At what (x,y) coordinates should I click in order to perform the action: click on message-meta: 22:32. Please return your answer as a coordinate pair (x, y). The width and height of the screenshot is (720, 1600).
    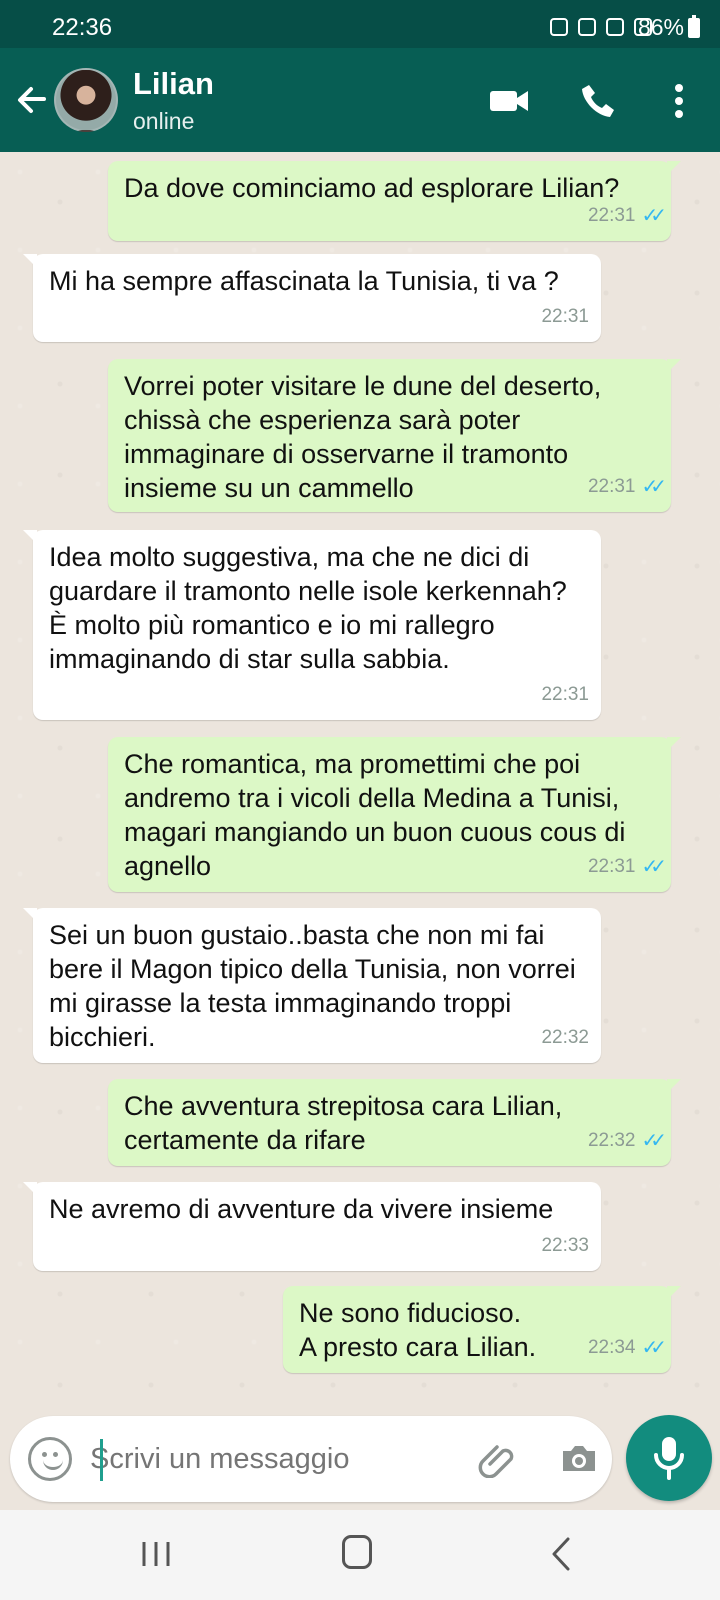
    Looking at the image, I should click on (565, 1038).